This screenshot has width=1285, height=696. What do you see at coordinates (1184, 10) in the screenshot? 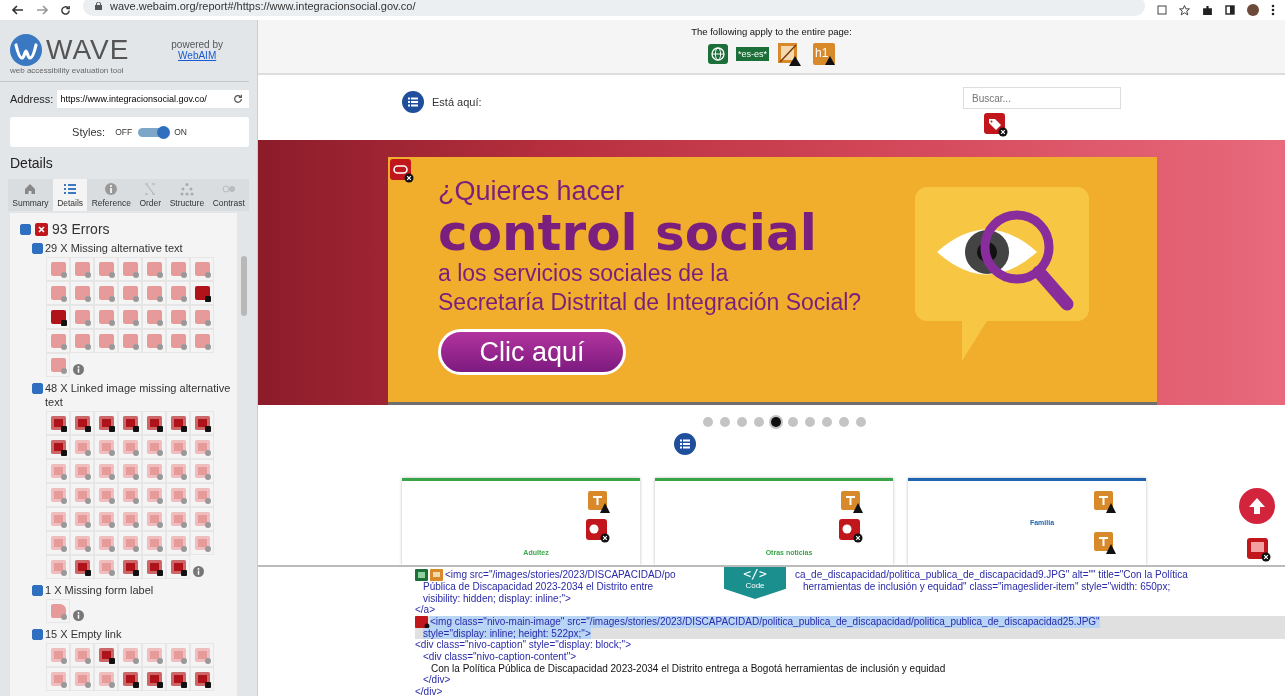
I see `star-icon` at bounding box center [1184, 10].